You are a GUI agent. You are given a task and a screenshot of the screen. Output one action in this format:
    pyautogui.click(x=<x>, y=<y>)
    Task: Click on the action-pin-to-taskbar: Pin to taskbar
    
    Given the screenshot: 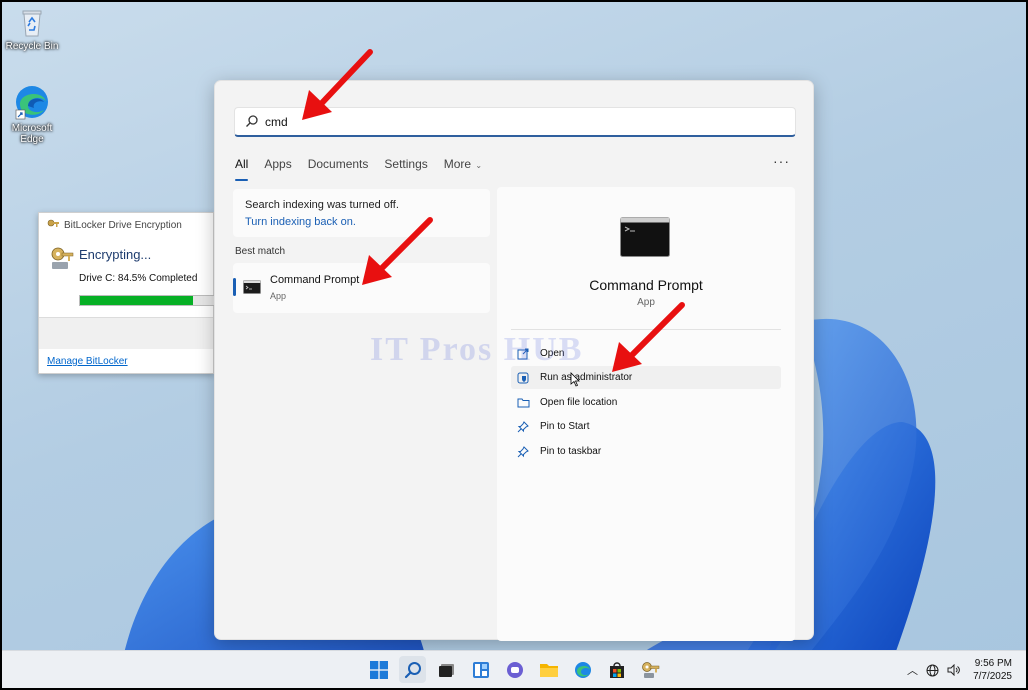 What is the action you would take?
    pyautogui.click(x=646, y=451)
    